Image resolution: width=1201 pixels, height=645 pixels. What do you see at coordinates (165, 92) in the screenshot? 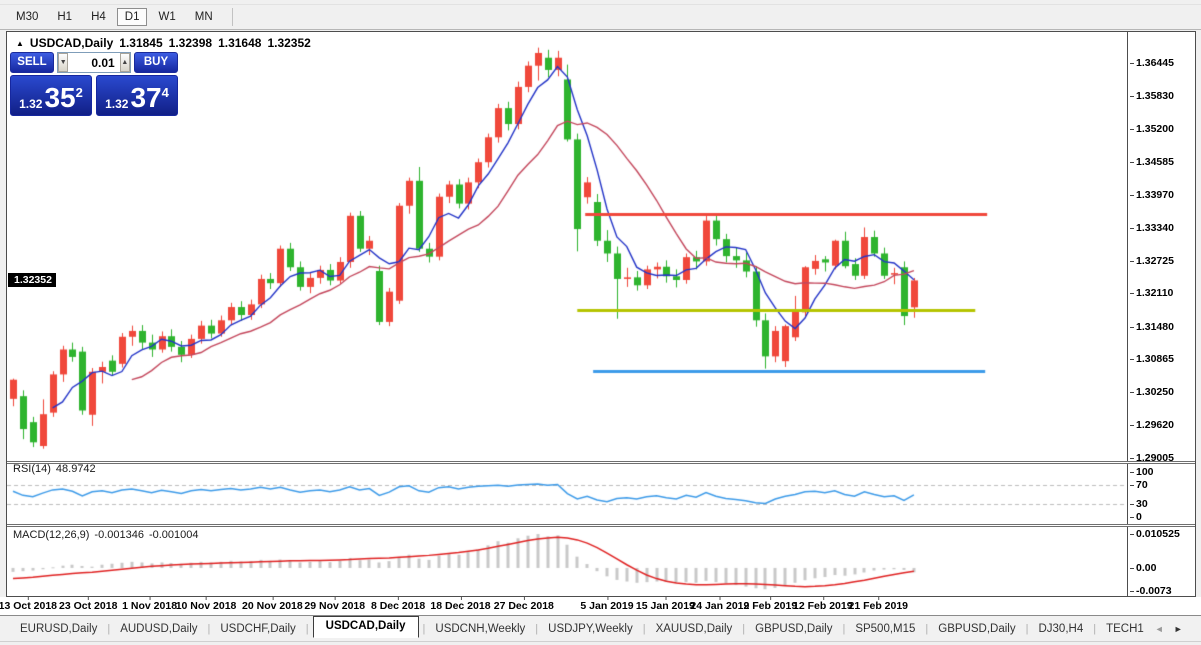
I see `buy-price-pip: 4` at bounding box center [165, 92].